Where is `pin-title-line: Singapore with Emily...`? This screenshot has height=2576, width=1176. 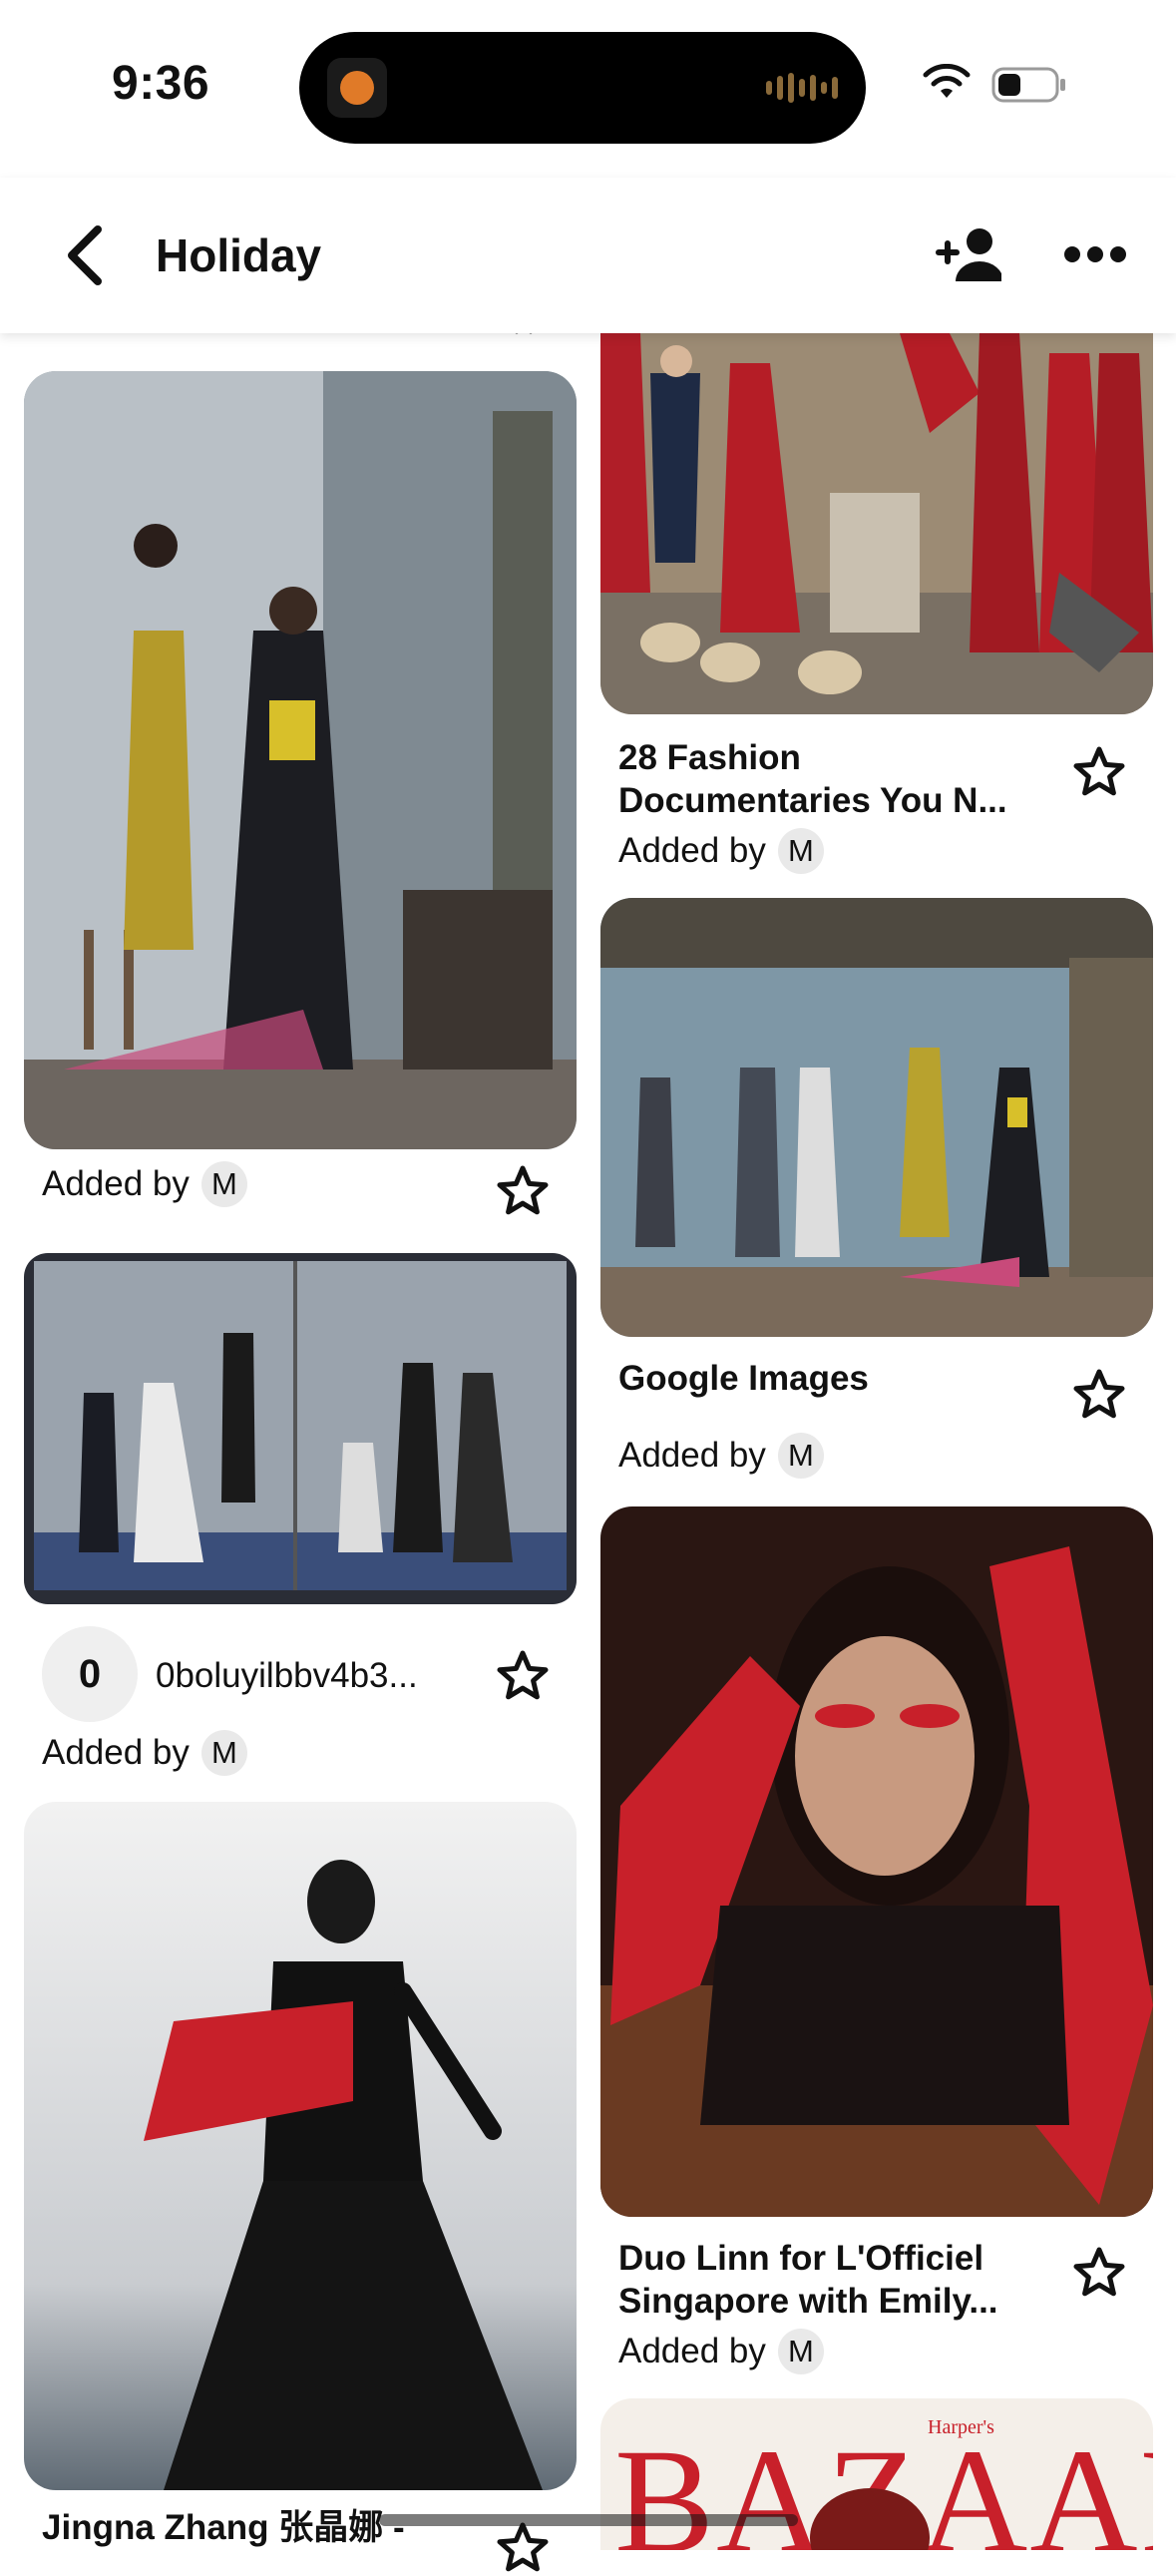 pin-title-line: Singapore with Emily... is located at coordinates (808, 2301).